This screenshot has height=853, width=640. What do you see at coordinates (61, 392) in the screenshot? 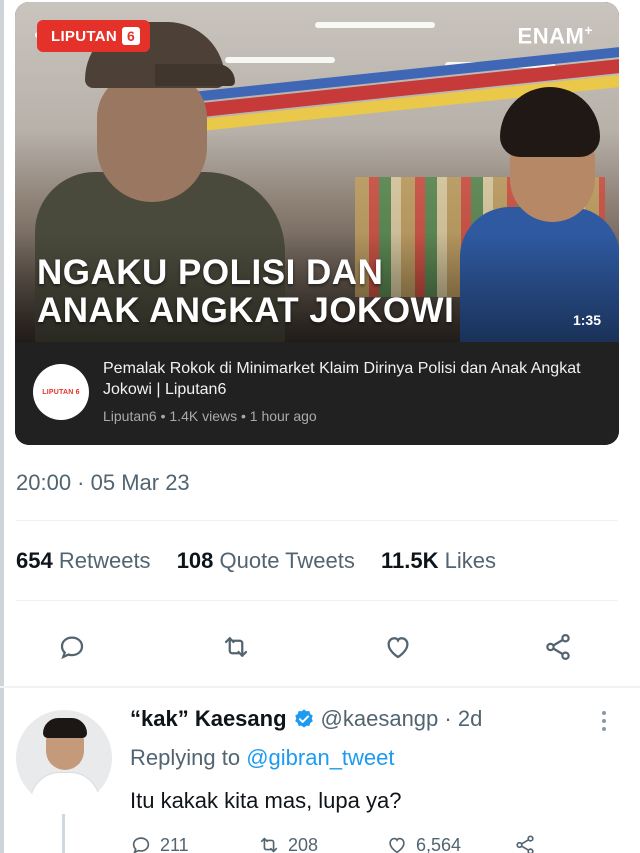
I see `channel-avatar: LIPUTAN 6` at bounding box center [61, 392].